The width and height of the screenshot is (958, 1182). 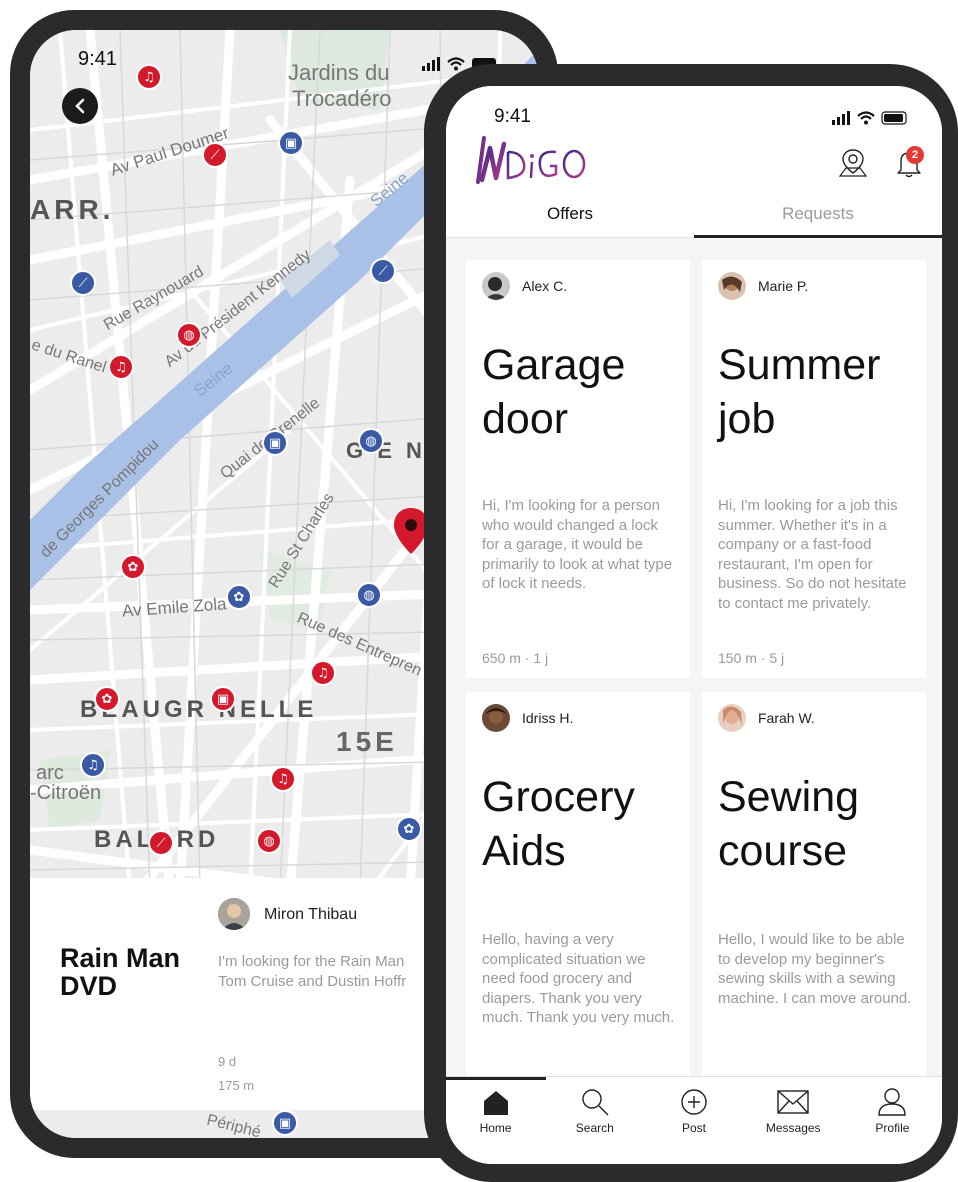 I want to click on nav-label: Search, so click(x=594, y=1128).